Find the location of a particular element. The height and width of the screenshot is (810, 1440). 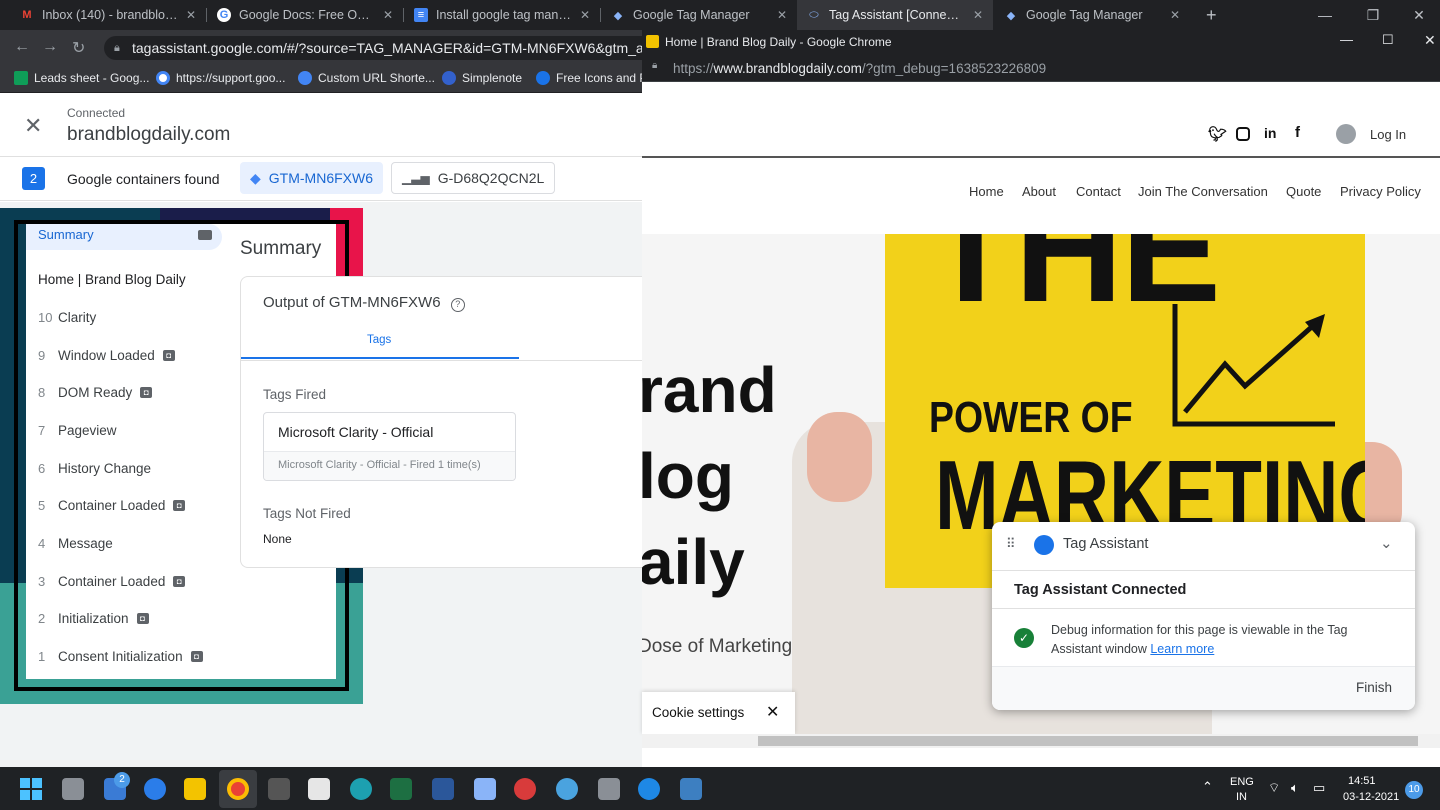

clock-time: 14:51 is located at coordinates (1362, 781).